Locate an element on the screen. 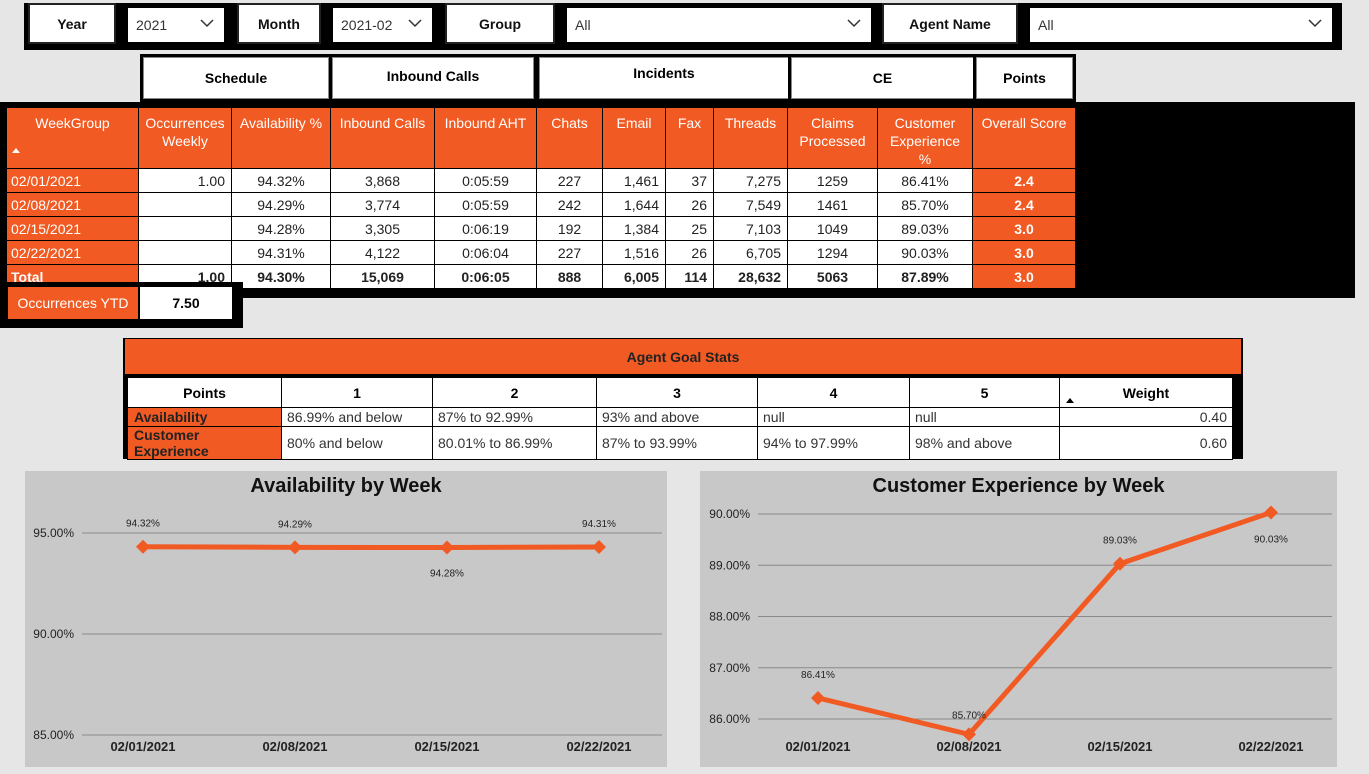  section-points: Points is located at coordinates (1024, 78).